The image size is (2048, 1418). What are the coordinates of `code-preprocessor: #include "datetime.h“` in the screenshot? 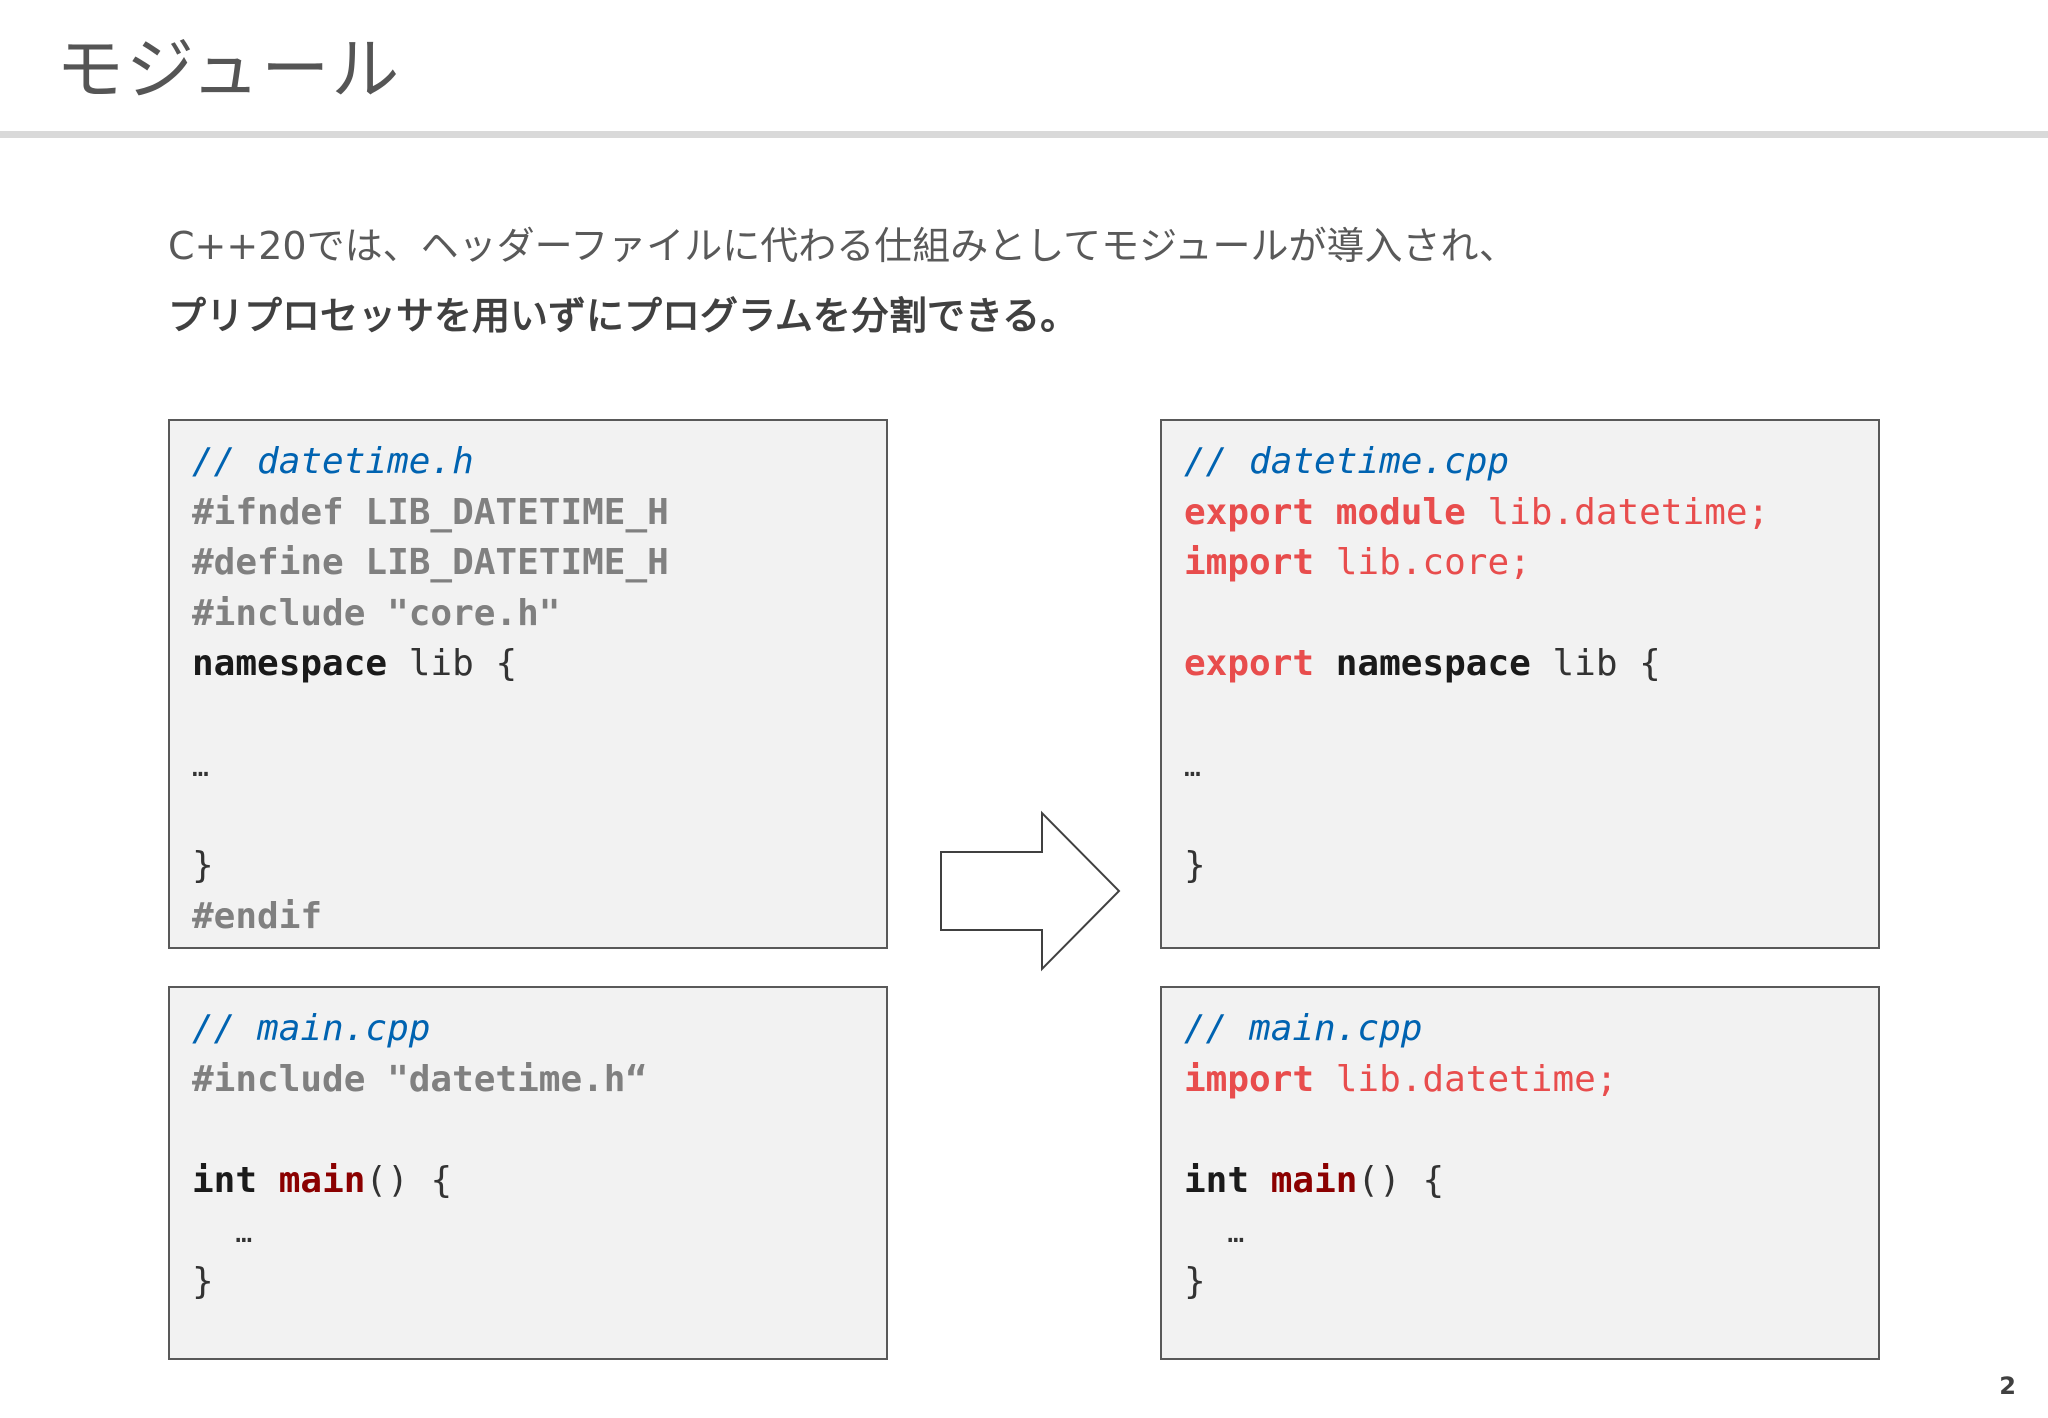 It's located at (420, 1079).